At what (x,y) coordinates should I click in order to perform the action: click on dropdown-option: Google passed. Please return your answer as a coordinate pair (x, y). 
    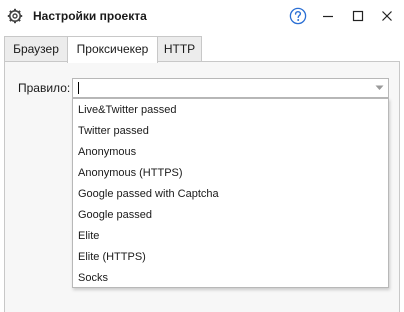
    Looking at the image, I should click on (230, 215).